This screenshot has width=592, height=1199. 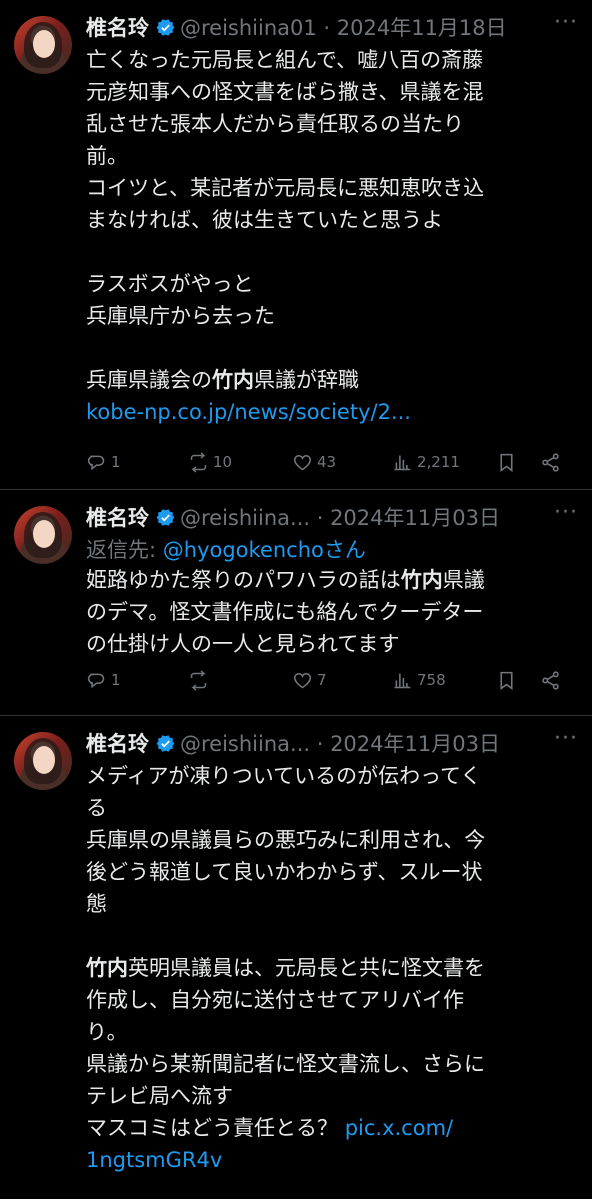 I want to click on tweet-actions: 1 10 43 2,211, so click(x=332, y=462).